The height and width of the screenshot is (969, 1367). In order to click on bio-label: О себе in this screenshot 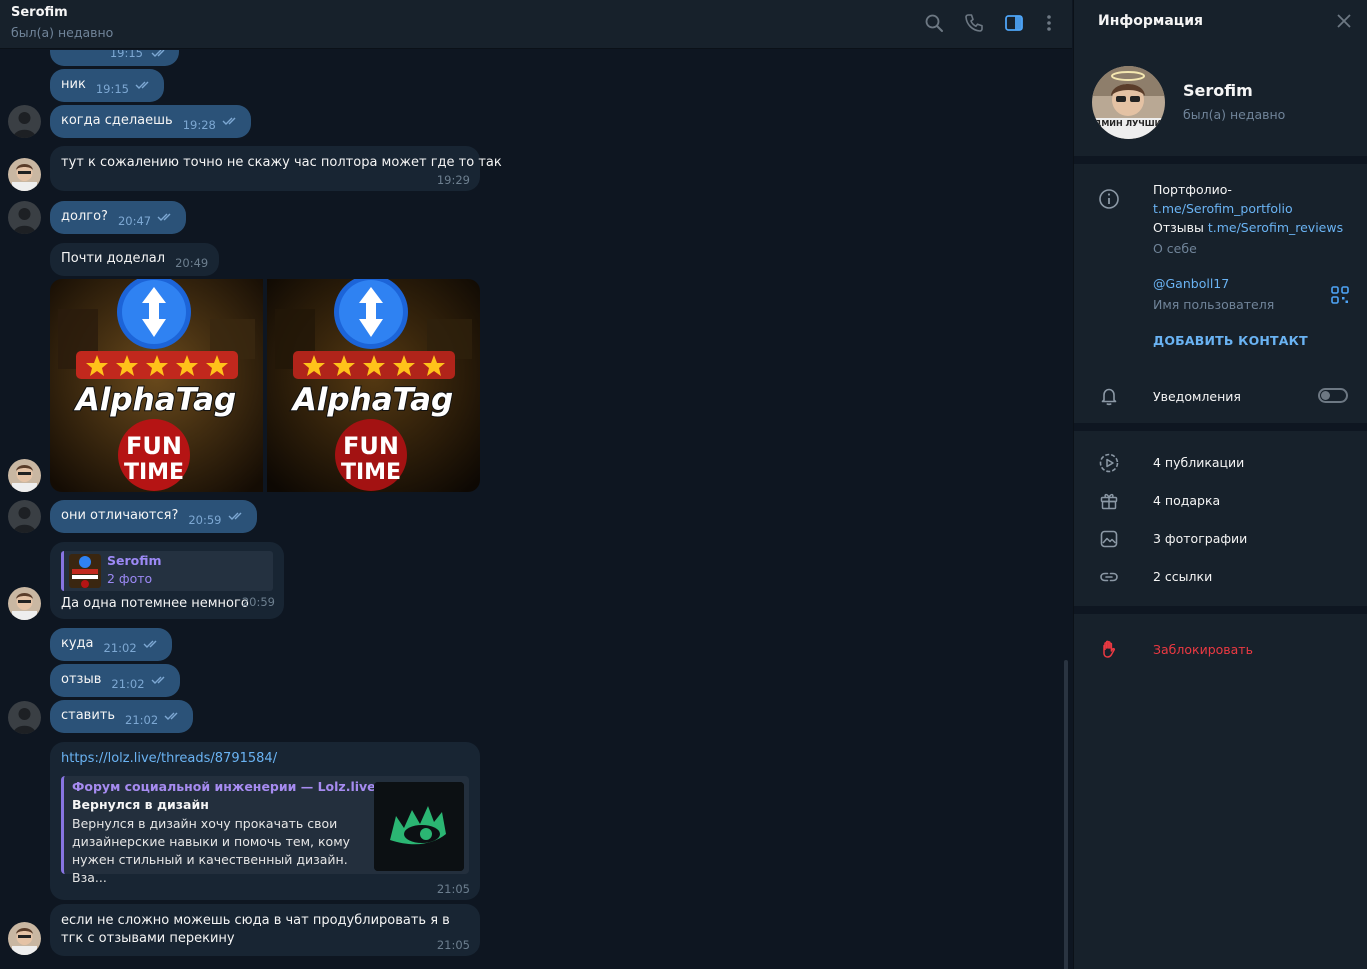, I will do `click(1175, 248)`.